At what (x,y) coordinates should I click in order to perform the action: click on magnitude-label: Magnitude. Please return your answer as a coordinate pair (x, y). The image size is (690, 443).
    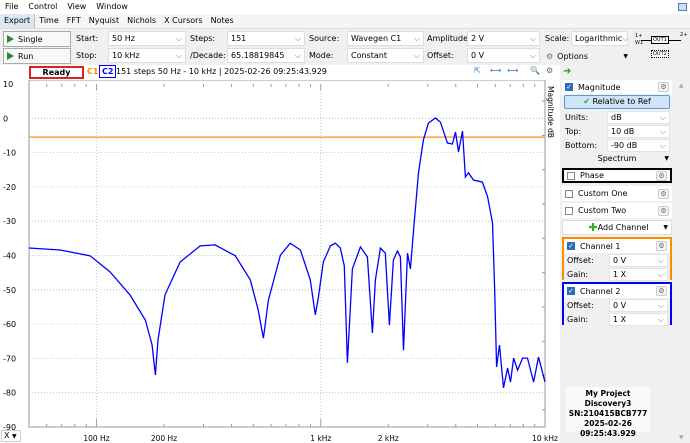
    Looking at the image, I should click on (599, 87).